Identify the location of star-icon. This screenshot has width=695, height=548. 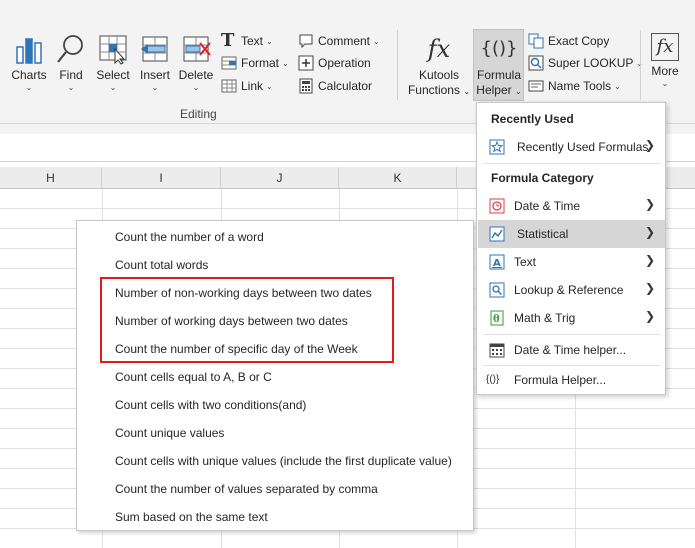
(497, 147).